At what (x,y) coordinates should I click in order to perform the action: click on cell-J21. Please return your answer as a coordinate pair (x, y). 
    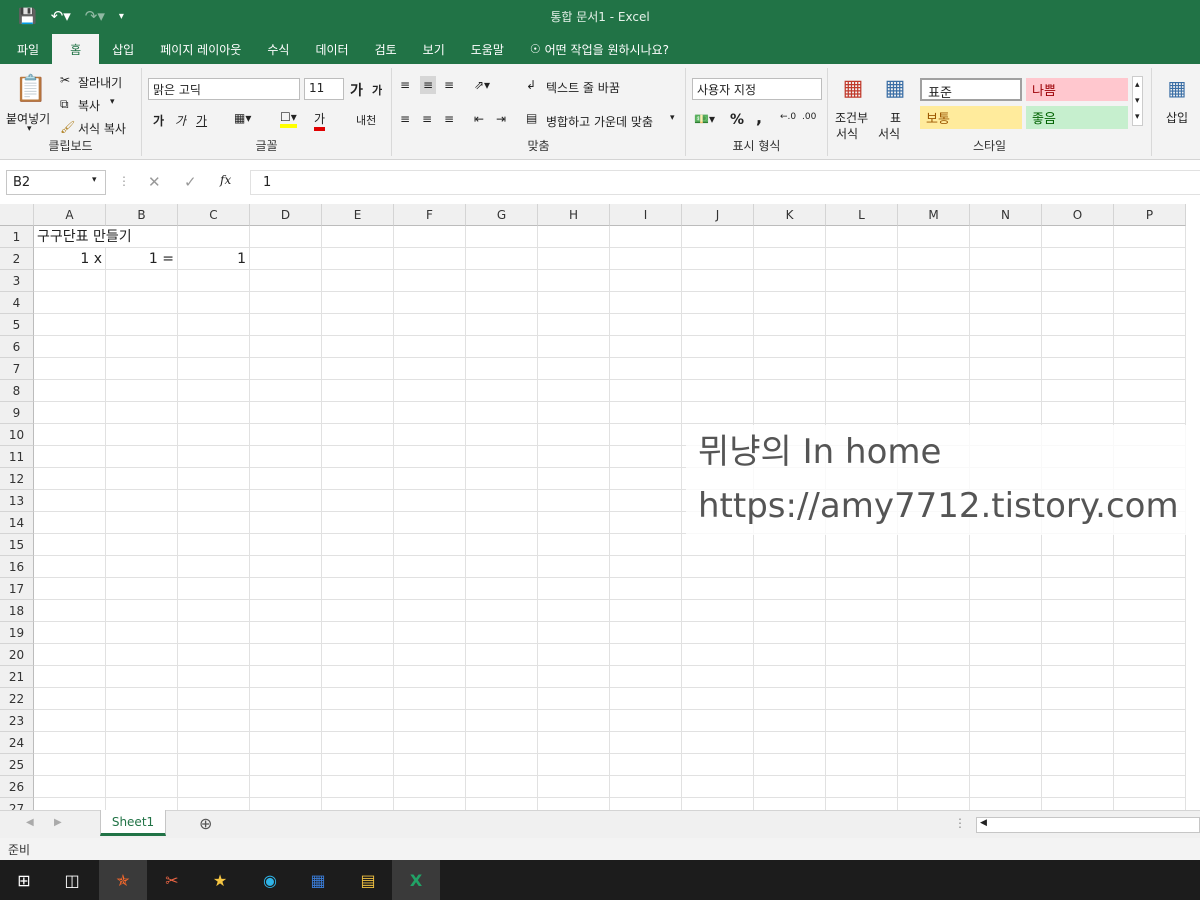
    Looking at the image, I should click on (718, 677).